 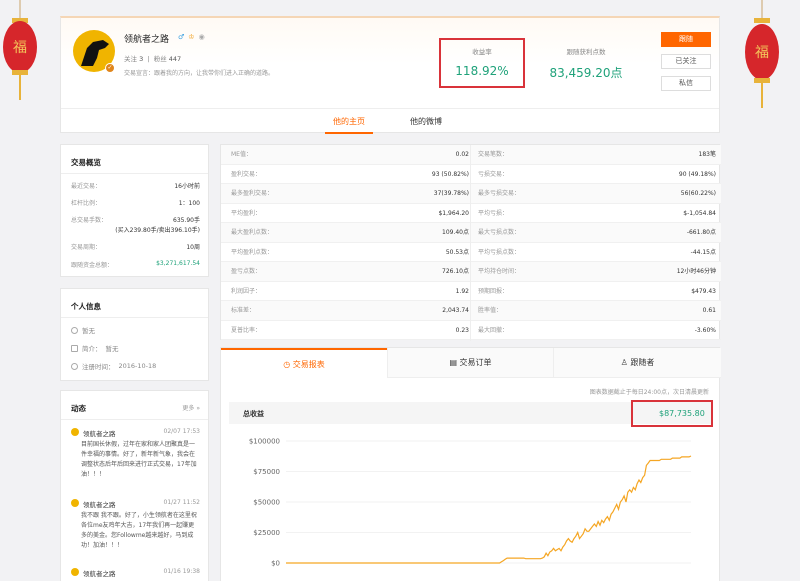 I want to click on points-label: 跟随获利点数, so click(x=586, y=52).